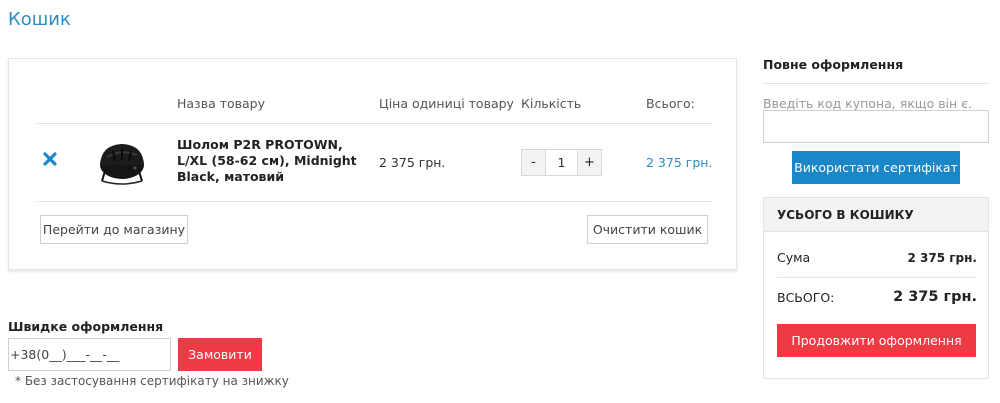 Image resolution: width=1000 pixels, height=403 pixels. What do you see at coordinates (589, 162) in the screenshot?
I see `quantity-increase-button: +` at bounding box center [589, 162].